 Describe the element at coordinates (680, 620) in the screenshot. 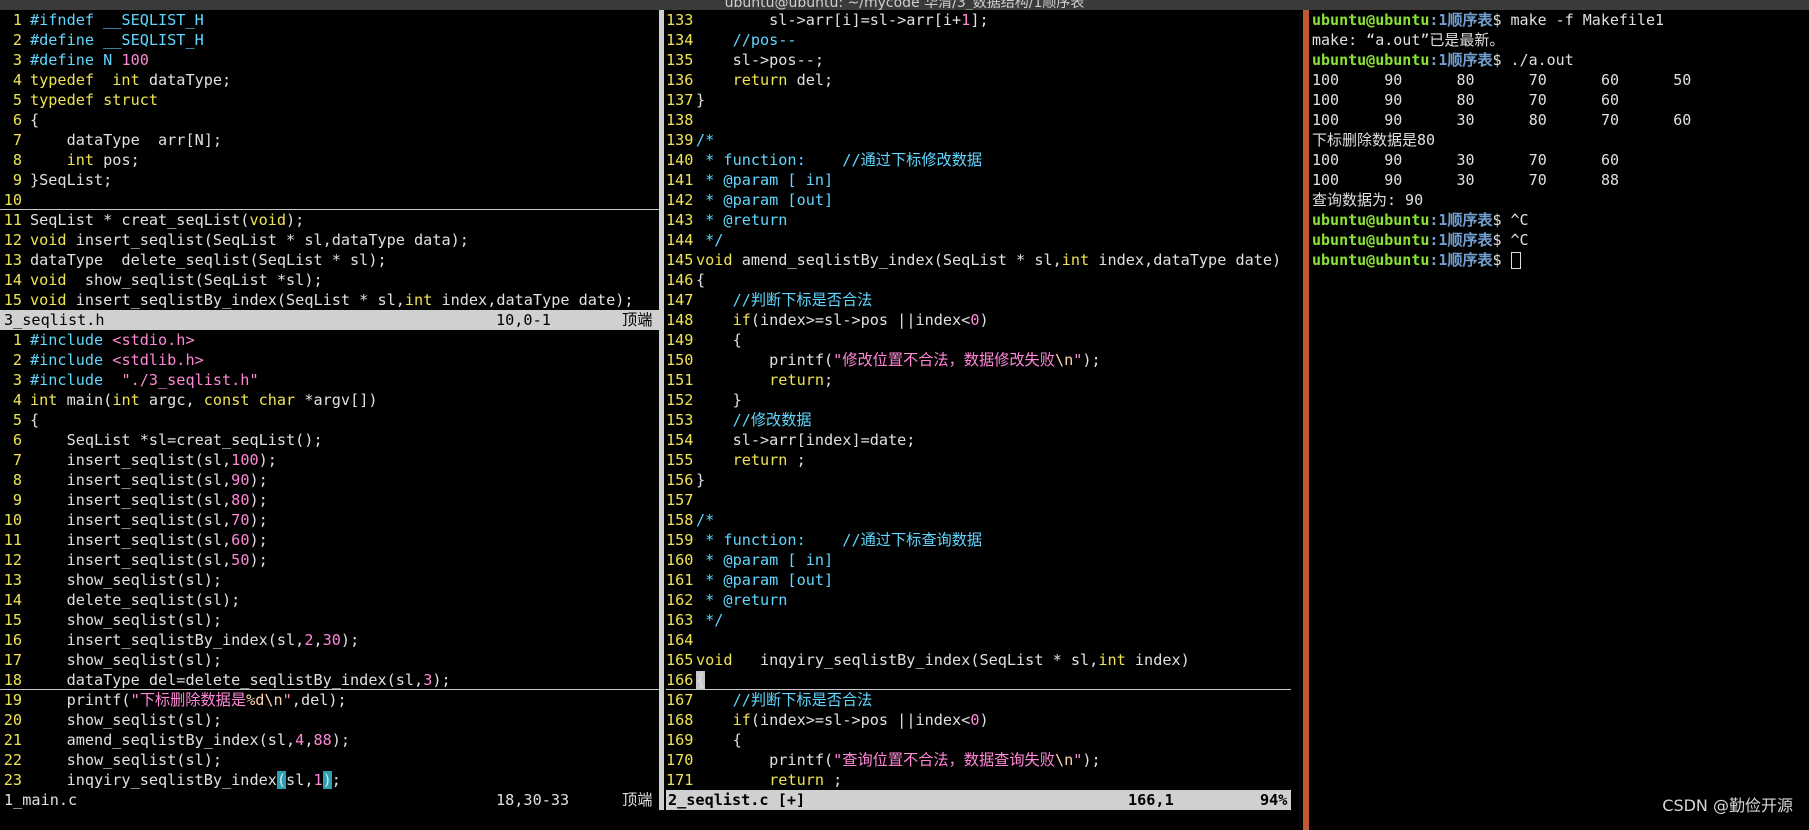

I see `line-number: 163` at that location.